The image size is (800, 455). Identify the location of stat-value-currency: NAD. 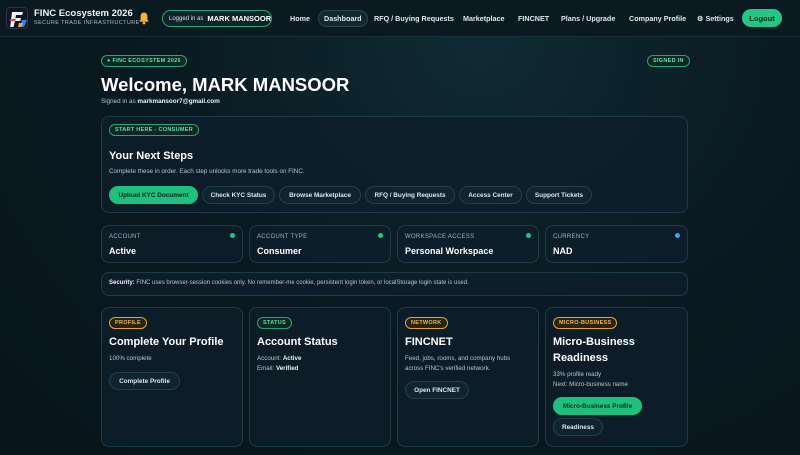
(563, 251).